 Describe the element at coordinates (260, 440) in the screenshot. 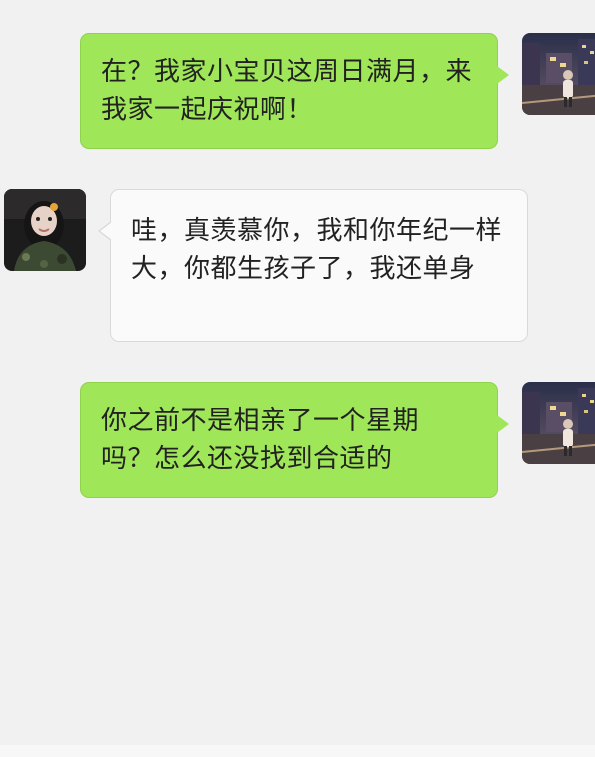

I see `message-text: 你之前不是相亲了一个星期吗？怎么还没找到合适的` at that location.